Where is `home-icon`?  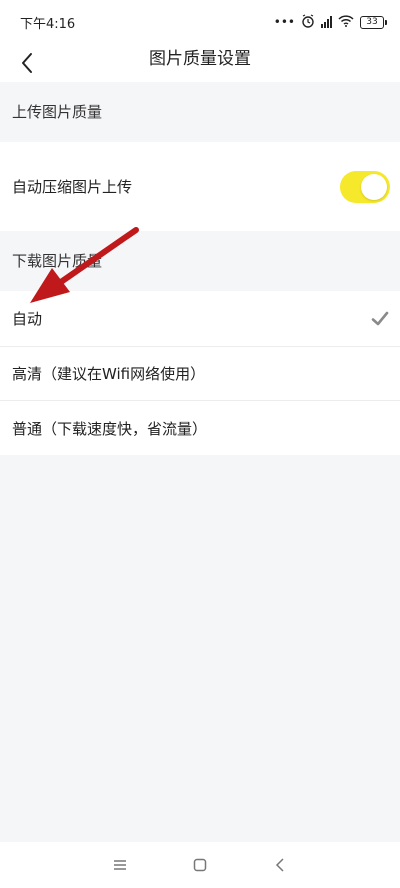
home-icon is located at coordinates (200, 865).